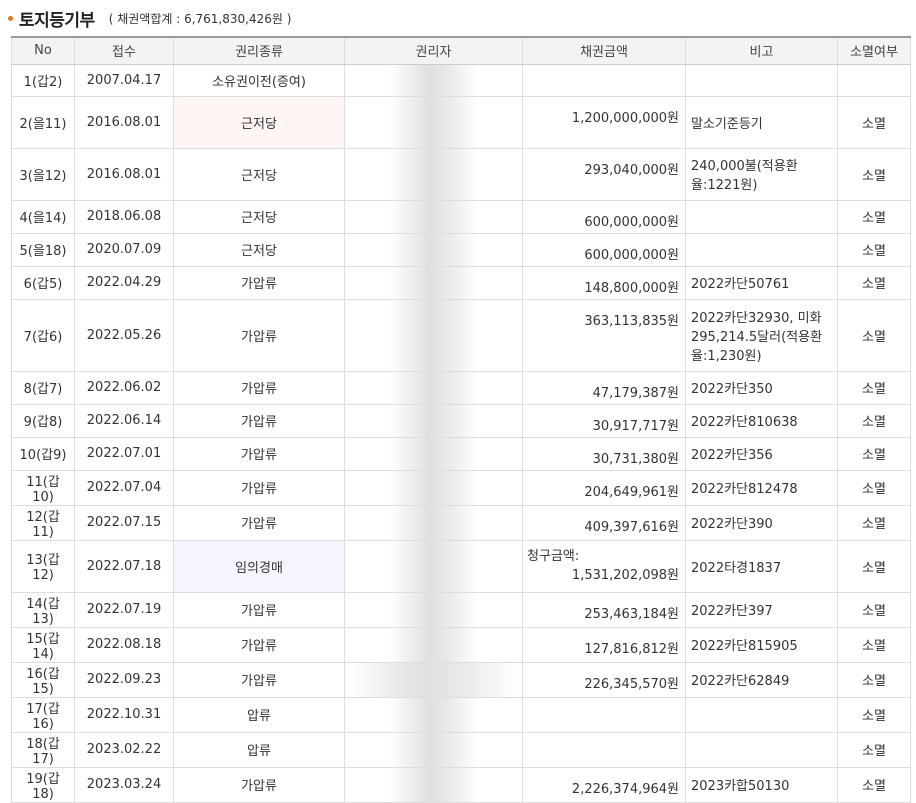 The width and height of the screenshot is (916, 803). Describe the element at coordinates (604, 679) in the screenshot. I see `cell-amount: 226,345,570원` at that location.